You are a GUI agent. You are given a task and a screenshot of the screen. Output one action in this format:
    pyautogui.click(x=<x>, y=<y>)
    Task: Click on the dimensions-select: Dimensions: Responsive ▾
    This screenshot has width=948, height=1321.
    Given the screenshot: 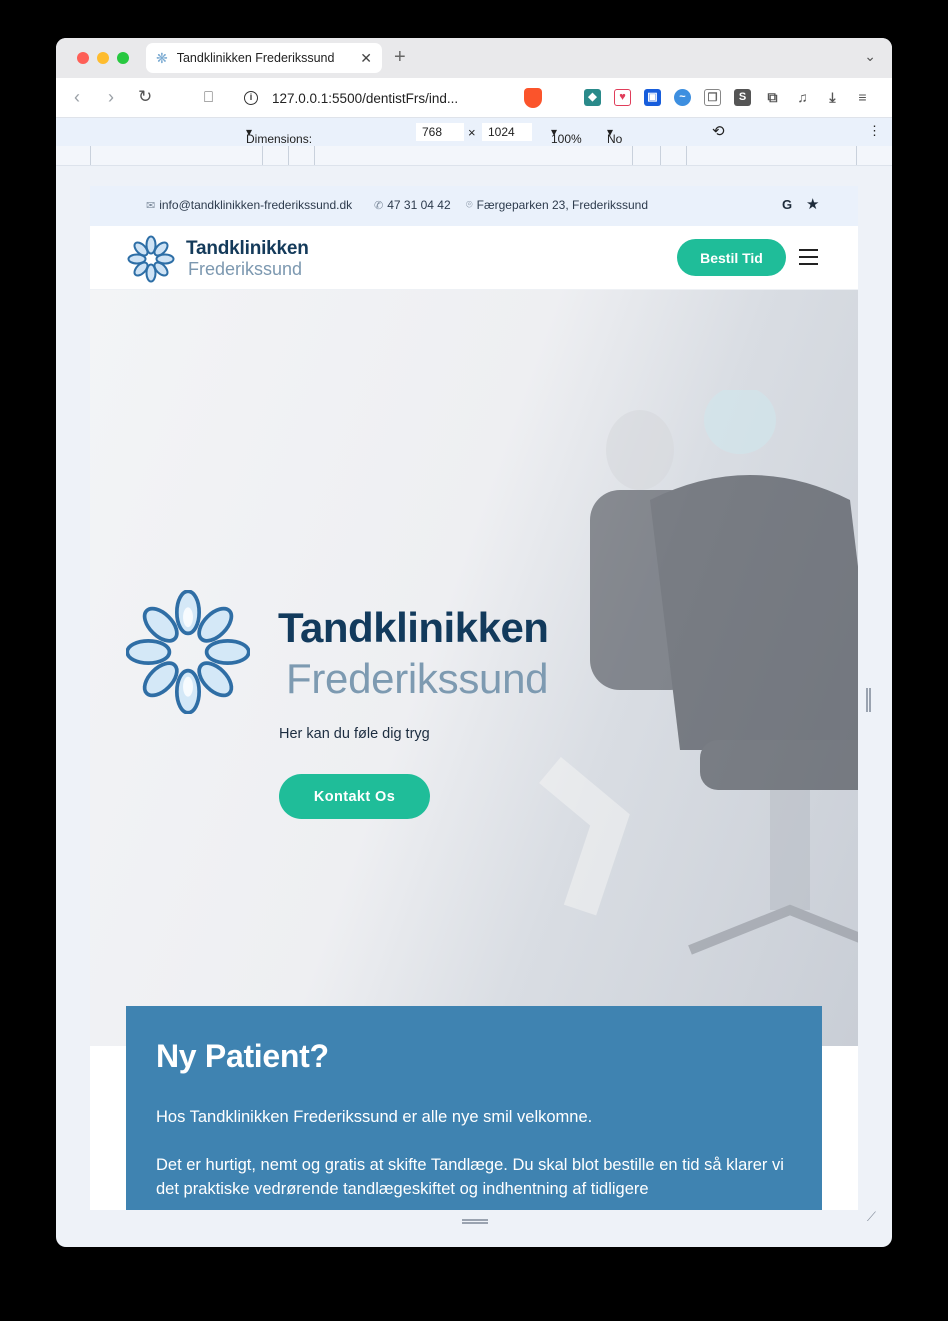 What is the action you would take?
    pyautogui.click(x=279, y=142)
    